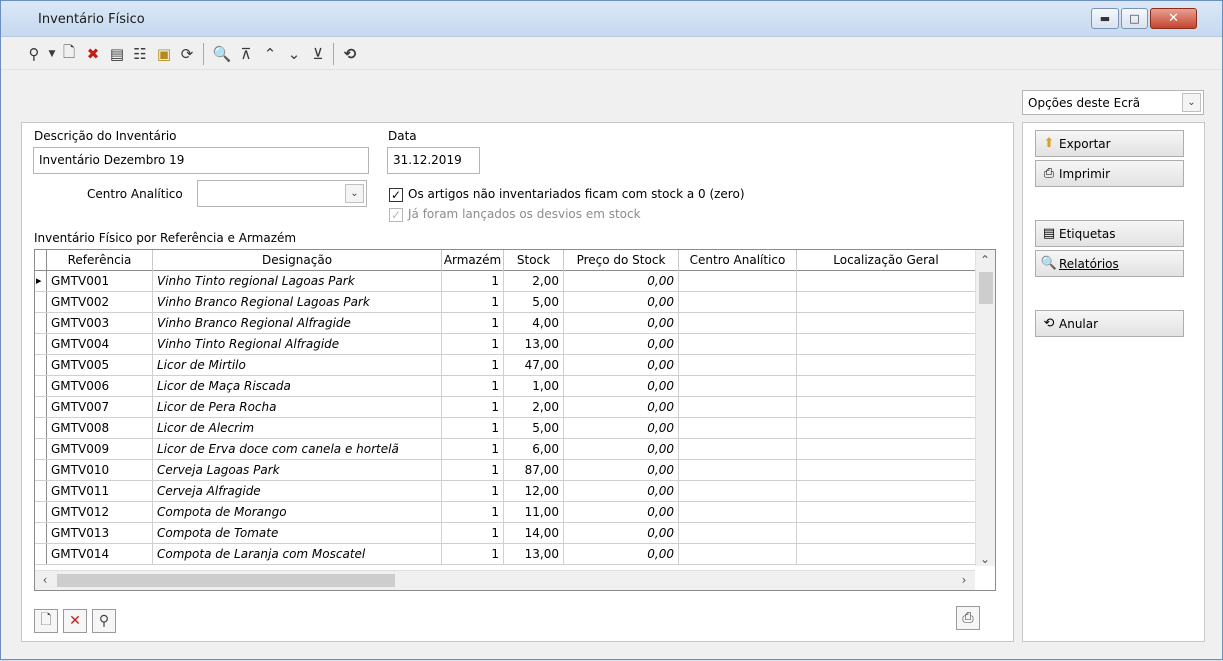  What do you see at coordinates (100, 281) in the screenshot?
I see `cell-referencia: GMTV001` at bounding box center [100, 281].